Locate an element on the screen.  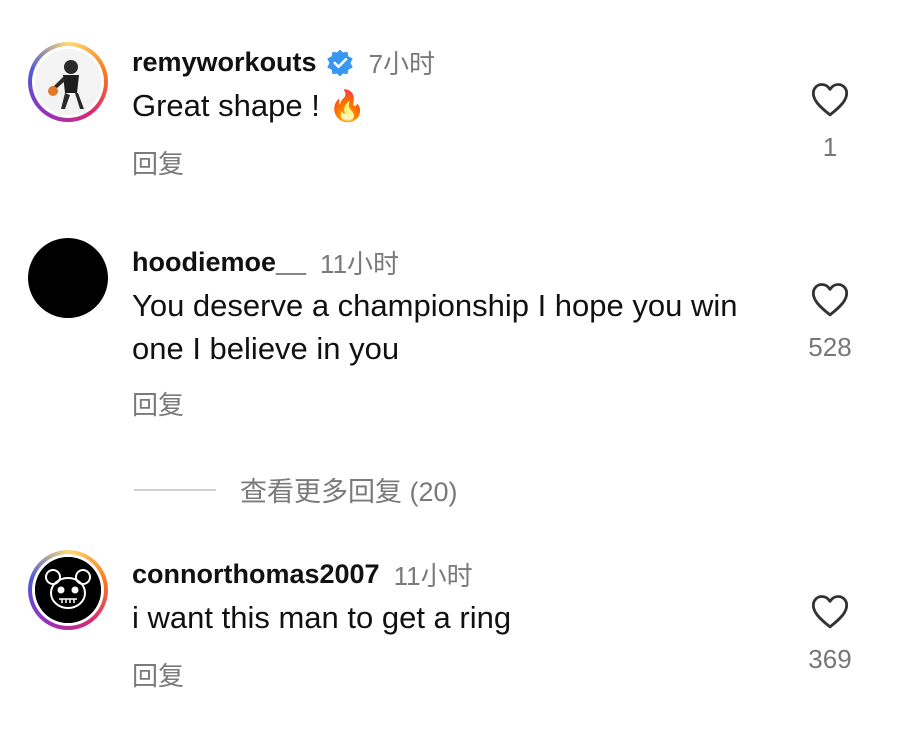
like-control: 1 is located at coordinates (830, 121).